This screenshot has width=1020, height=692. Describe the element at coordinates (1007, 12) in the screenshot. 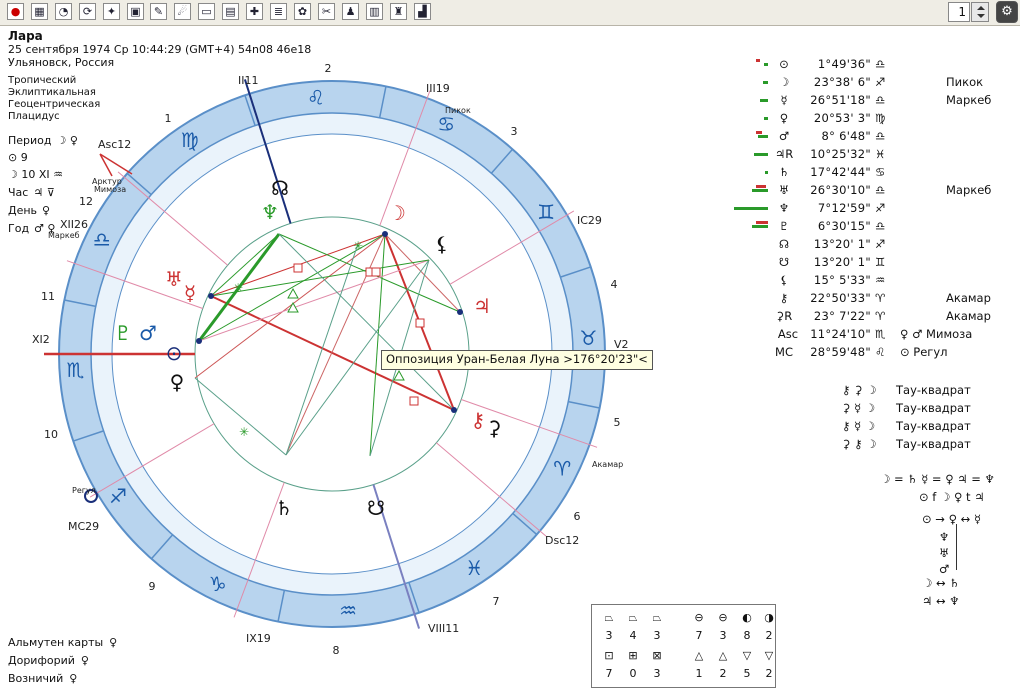

I see `gear-icon: ⚙` at that location.